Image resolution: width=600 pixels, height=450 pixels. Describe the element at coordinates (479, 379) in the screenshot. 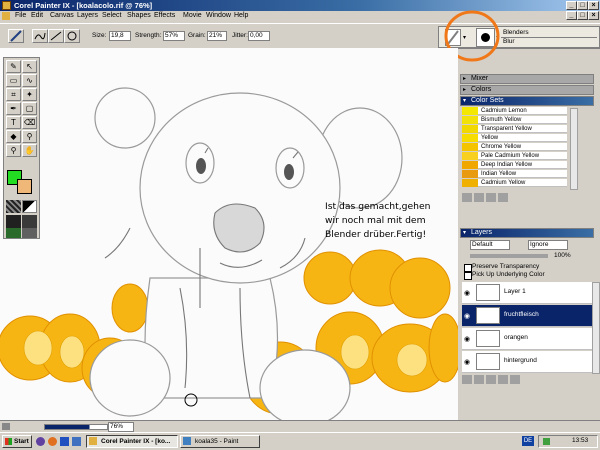

I see `dynamic-plugins-icon` at that location.